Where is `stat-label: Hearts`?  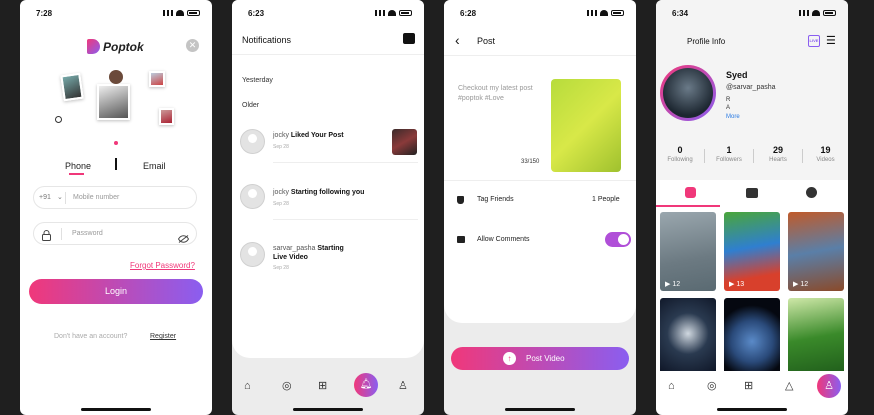
stat-label: Hearts is located at coordinates (778, 160).